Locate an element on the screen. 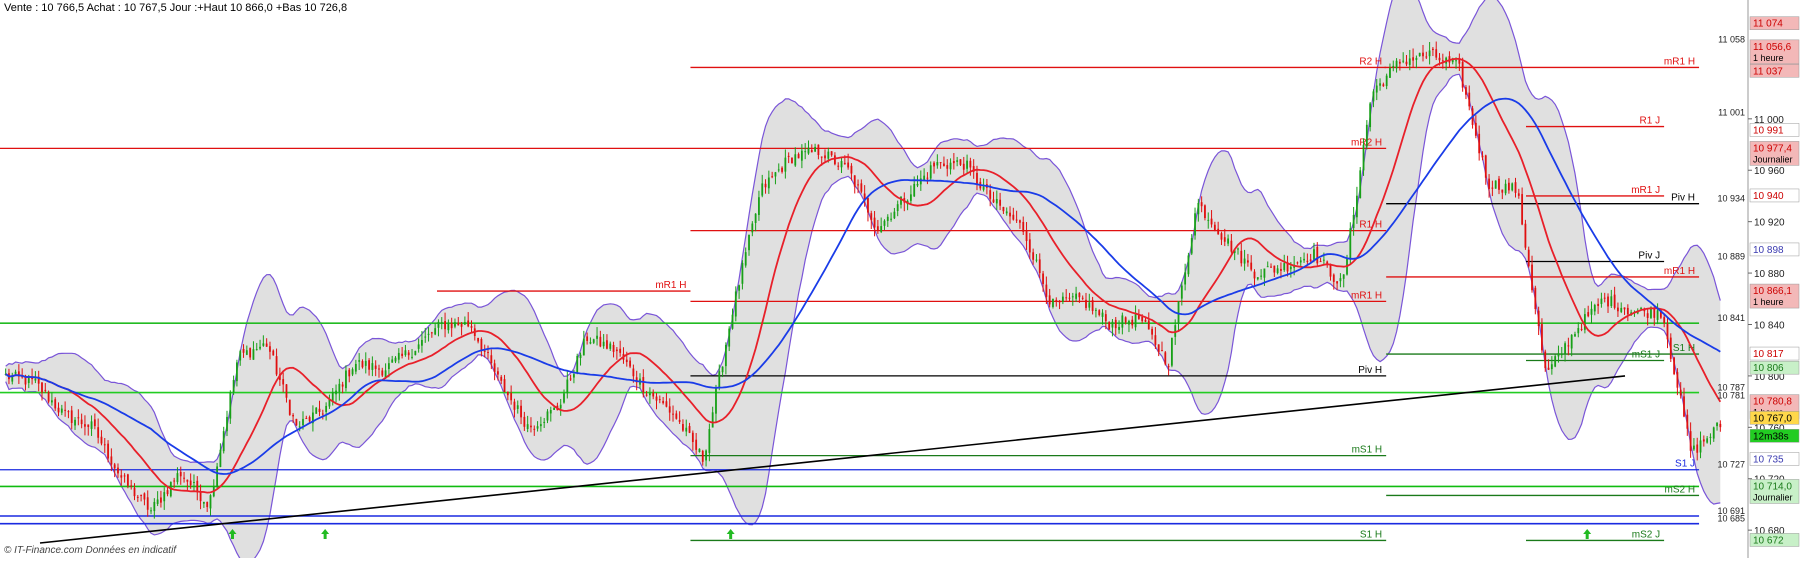 The height and width of the screenshot is (563, 1800). up-arrow-marker is located at coordinates (1587, 534).